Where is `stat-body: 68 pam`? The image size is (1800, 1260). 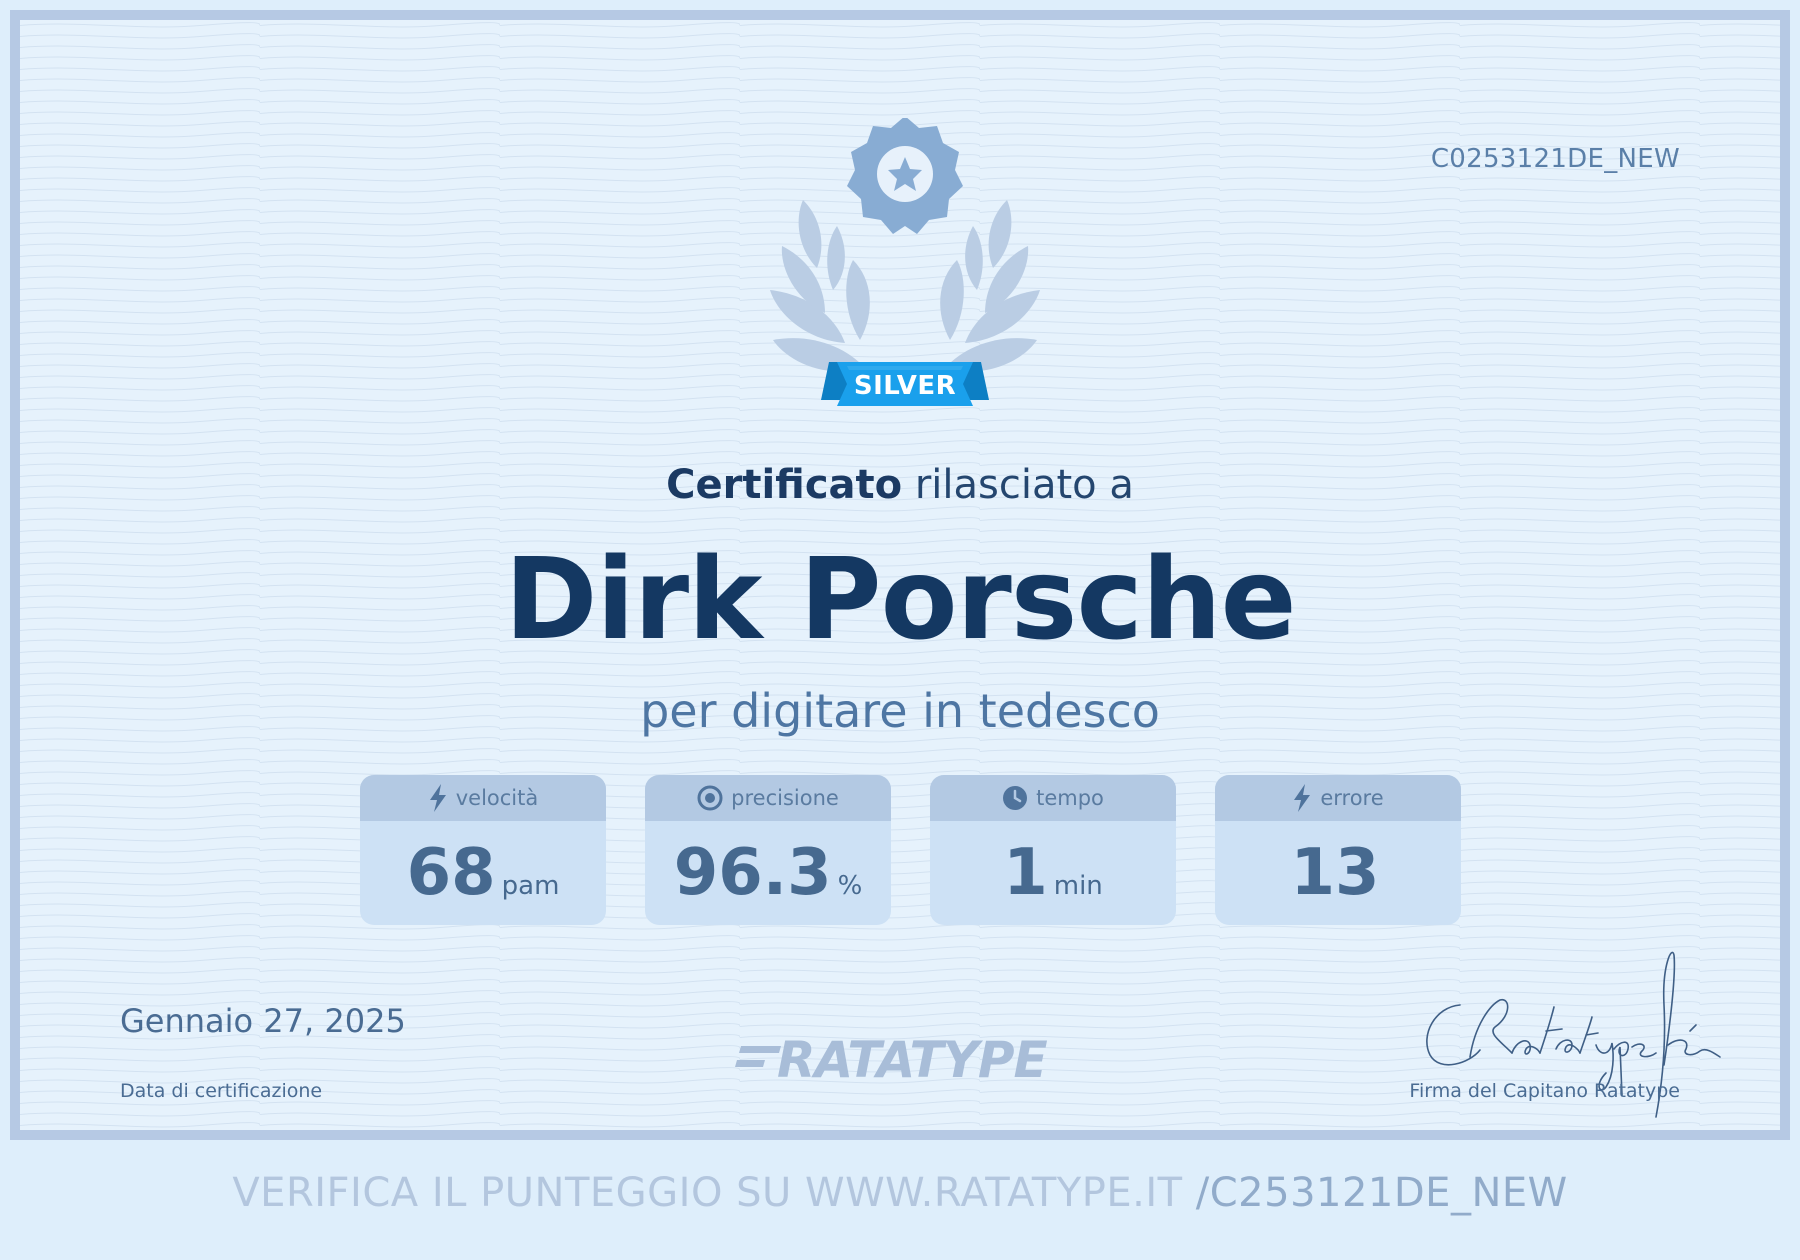 stat-body: 68 pam is located at coordinates (483, 873).